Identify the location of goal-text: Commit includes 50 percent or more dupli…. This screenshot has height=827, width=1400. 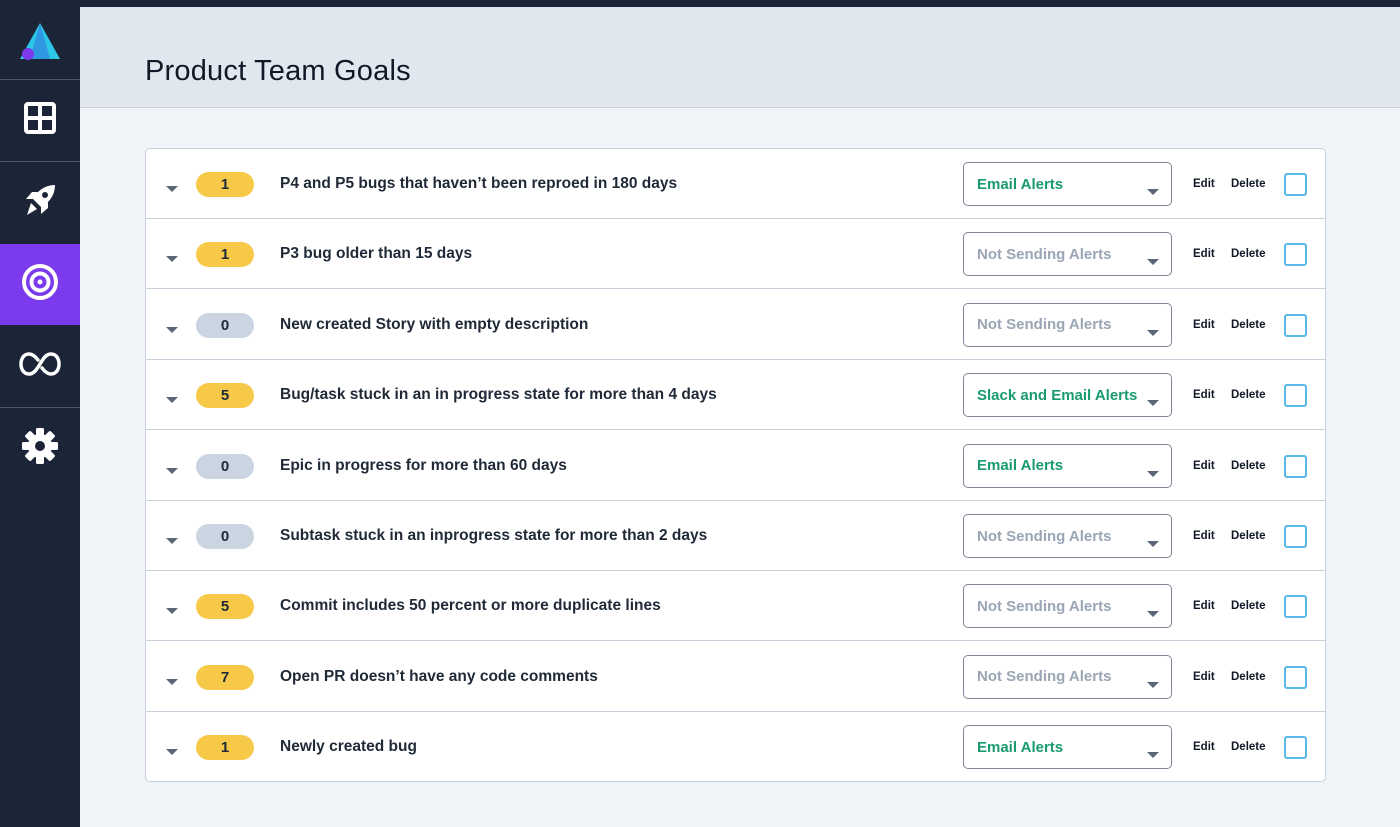
(470, 606).